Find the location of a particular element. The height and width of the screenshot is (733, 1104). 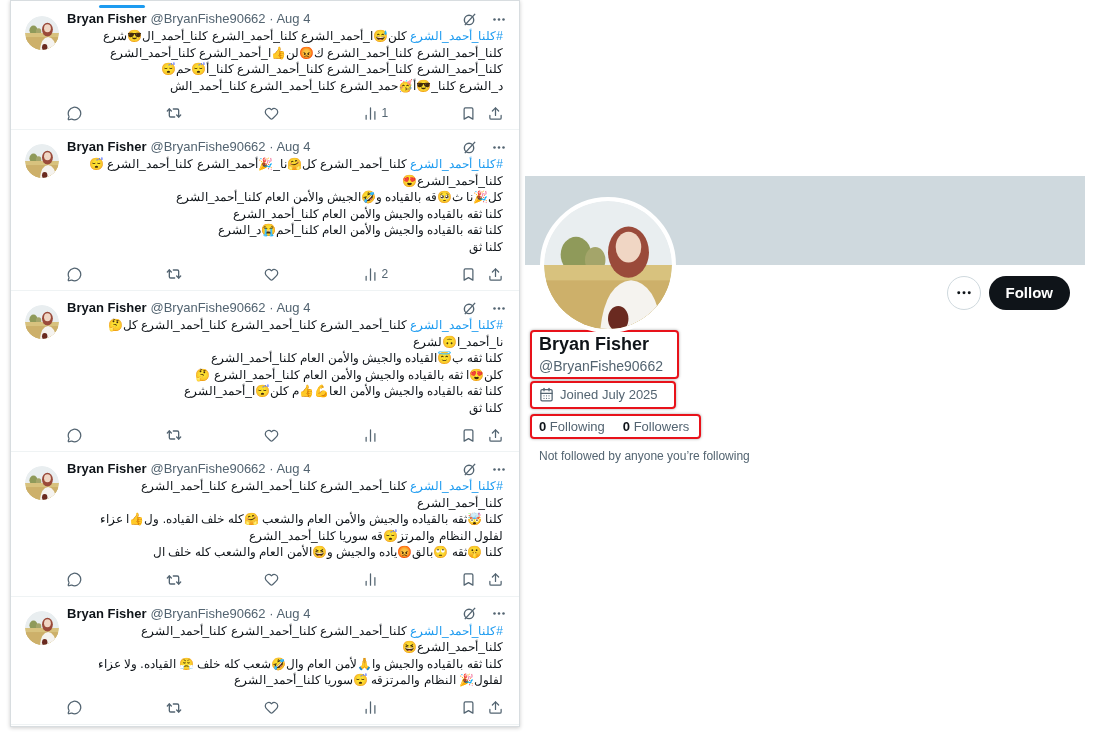

tab-indicator is located at coordinates (122, 6).